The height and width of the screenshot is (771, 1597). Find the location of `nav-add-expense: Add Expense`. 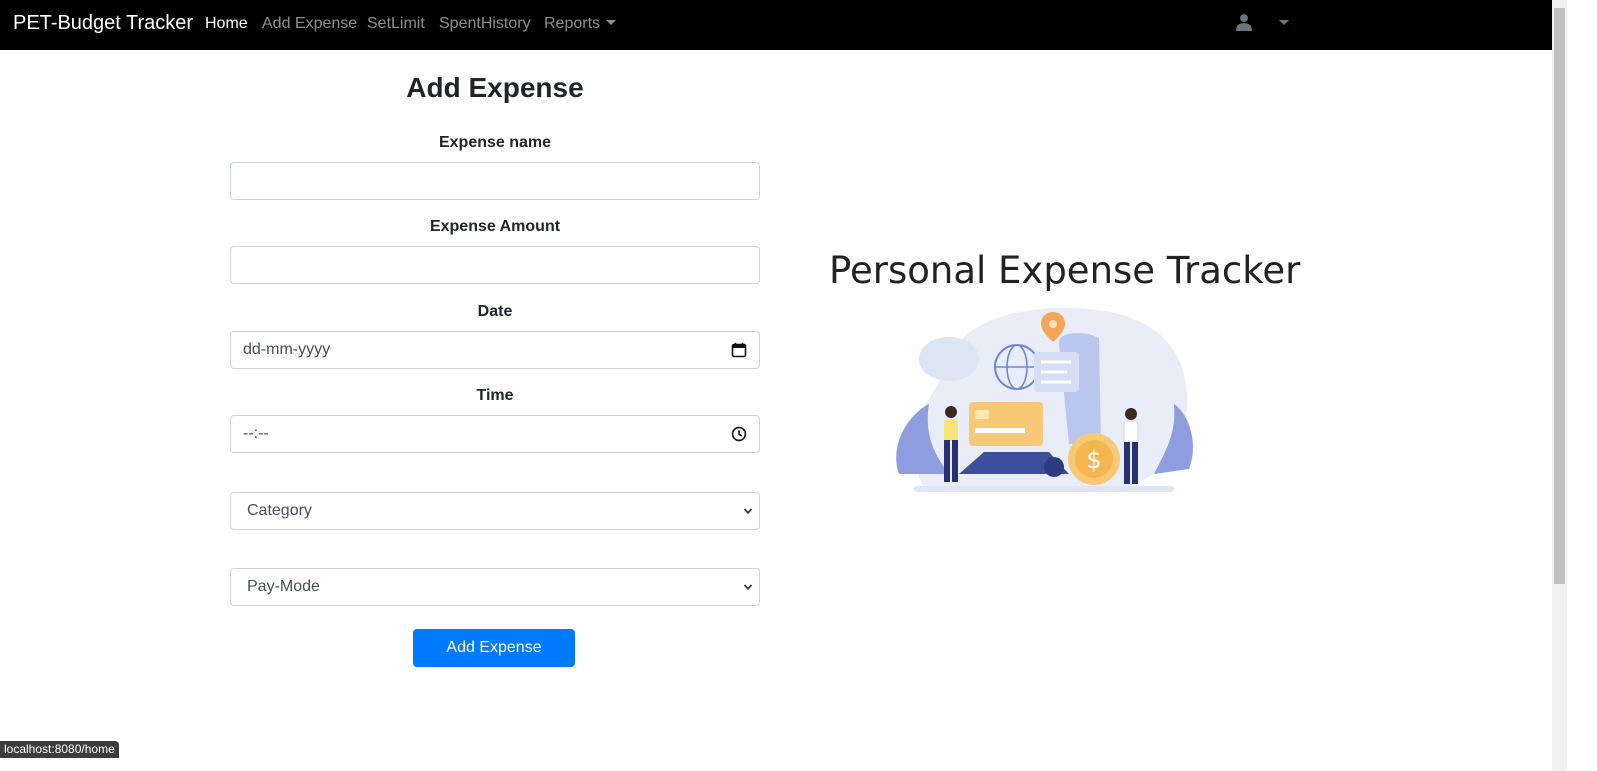

nav-add-expense: Add Expense is located at coordinates (309, 24).